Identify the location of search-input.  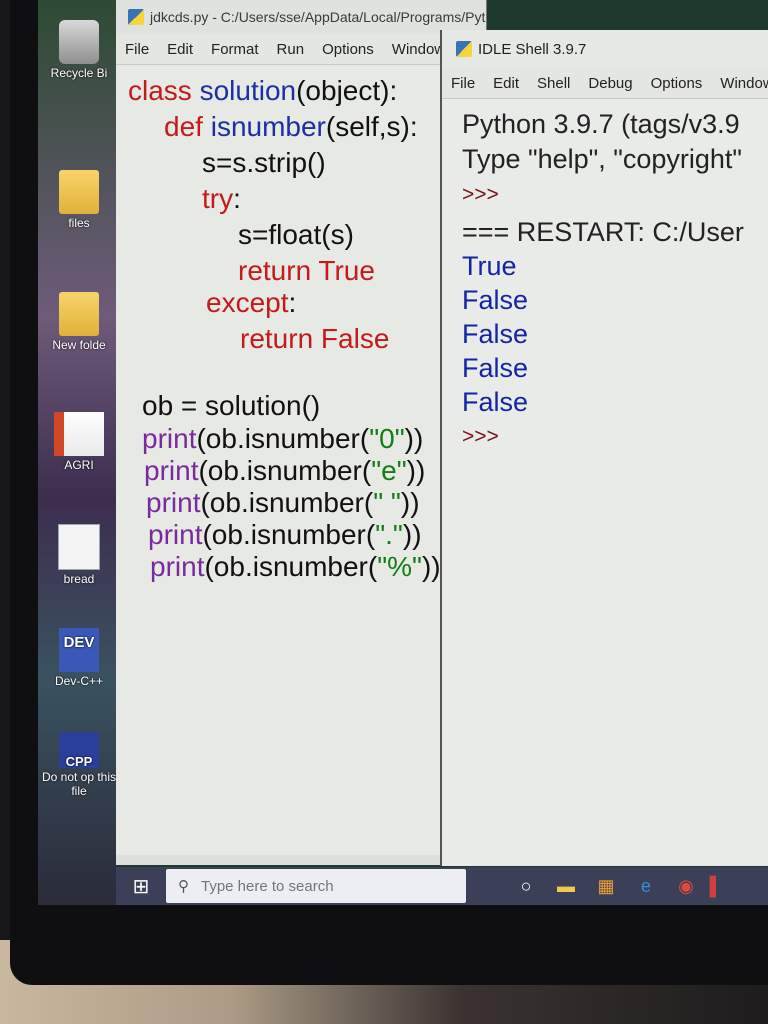
(316, 886).